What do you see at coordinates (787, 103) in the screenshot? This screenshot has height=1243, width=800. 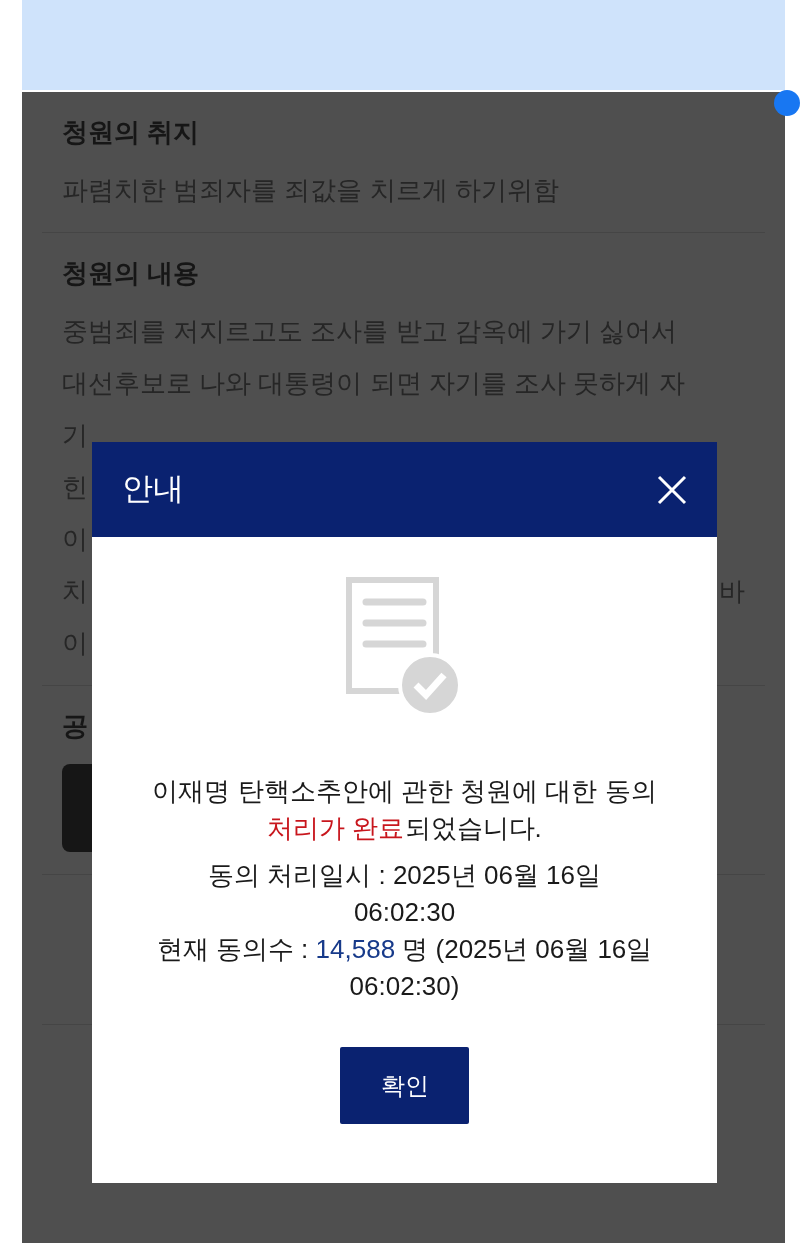 I see `selection-handle` at bounding box center [787, 103].